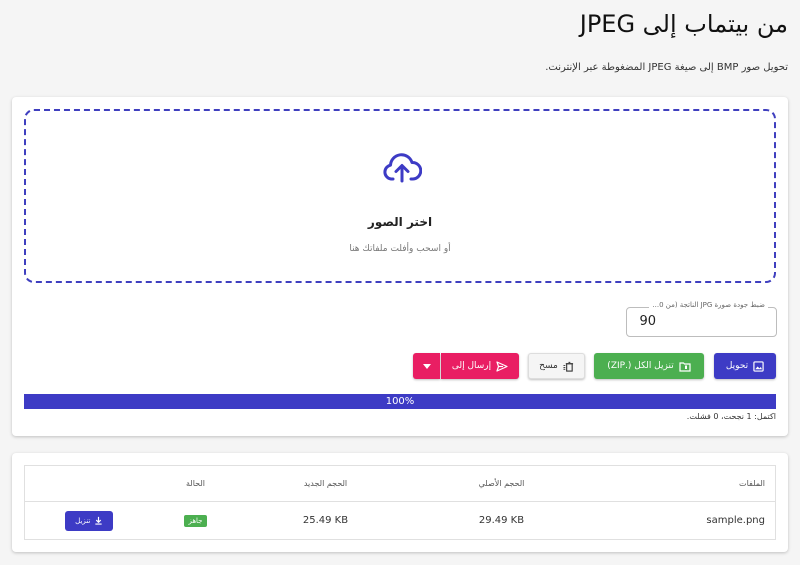  I want to click on download-icon, so click(98, 520).